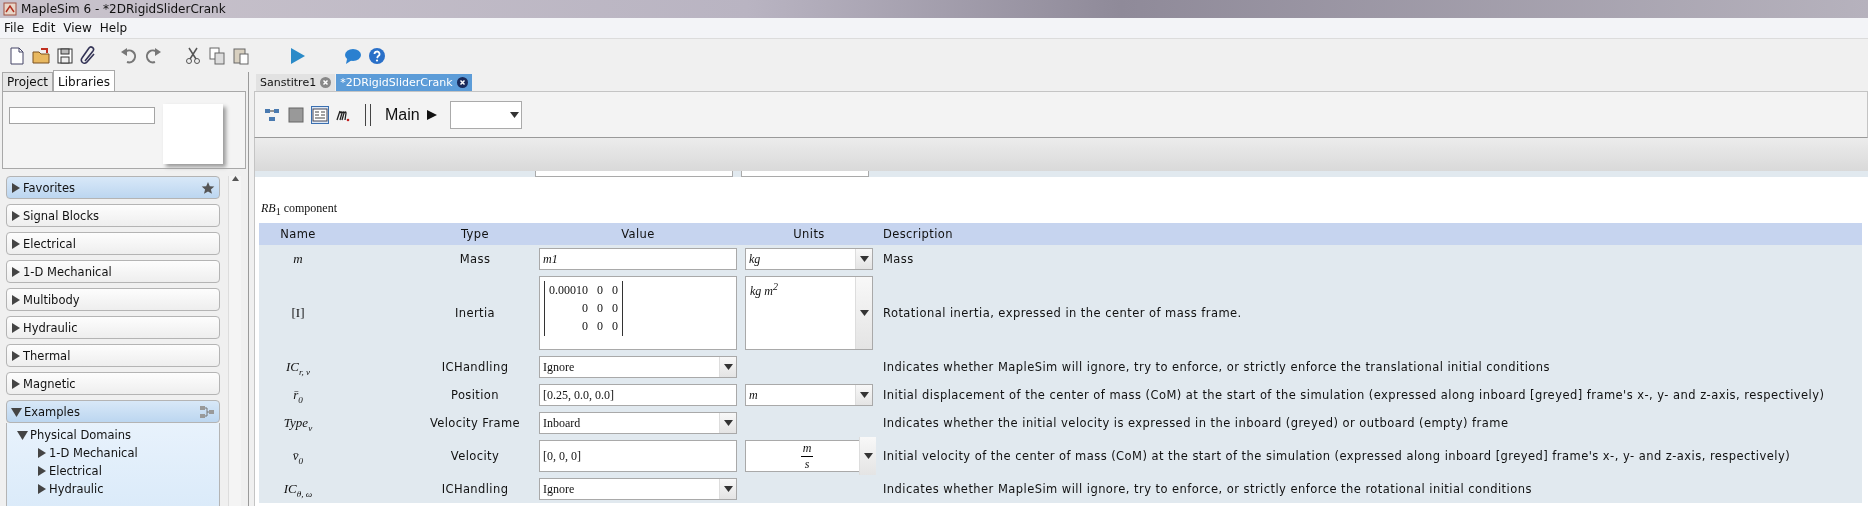 This screenshot has width=1868, height=506. Describe the element at coordinates (52, 299) in the screenshot. I see `palette-label: Multibody` at that location.